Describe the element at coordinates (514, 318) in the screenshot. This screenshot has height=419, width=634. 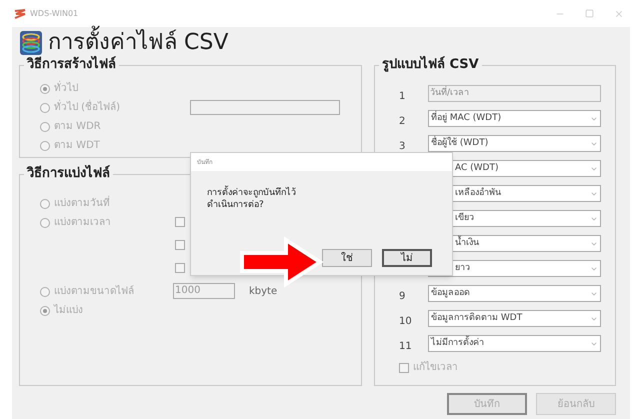
I see `dropdown: ข้อมูลการติดตาม WDT` at that location.